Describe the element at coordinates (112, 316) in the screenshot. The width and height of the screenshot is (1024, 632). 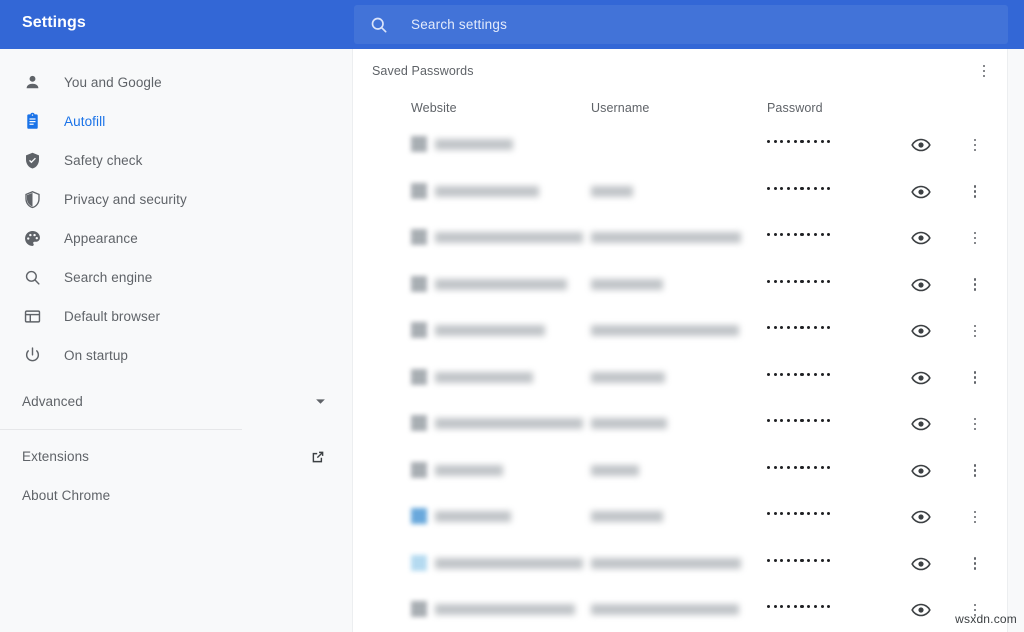
I see `sidebar-item-label: Default browser` at that location.